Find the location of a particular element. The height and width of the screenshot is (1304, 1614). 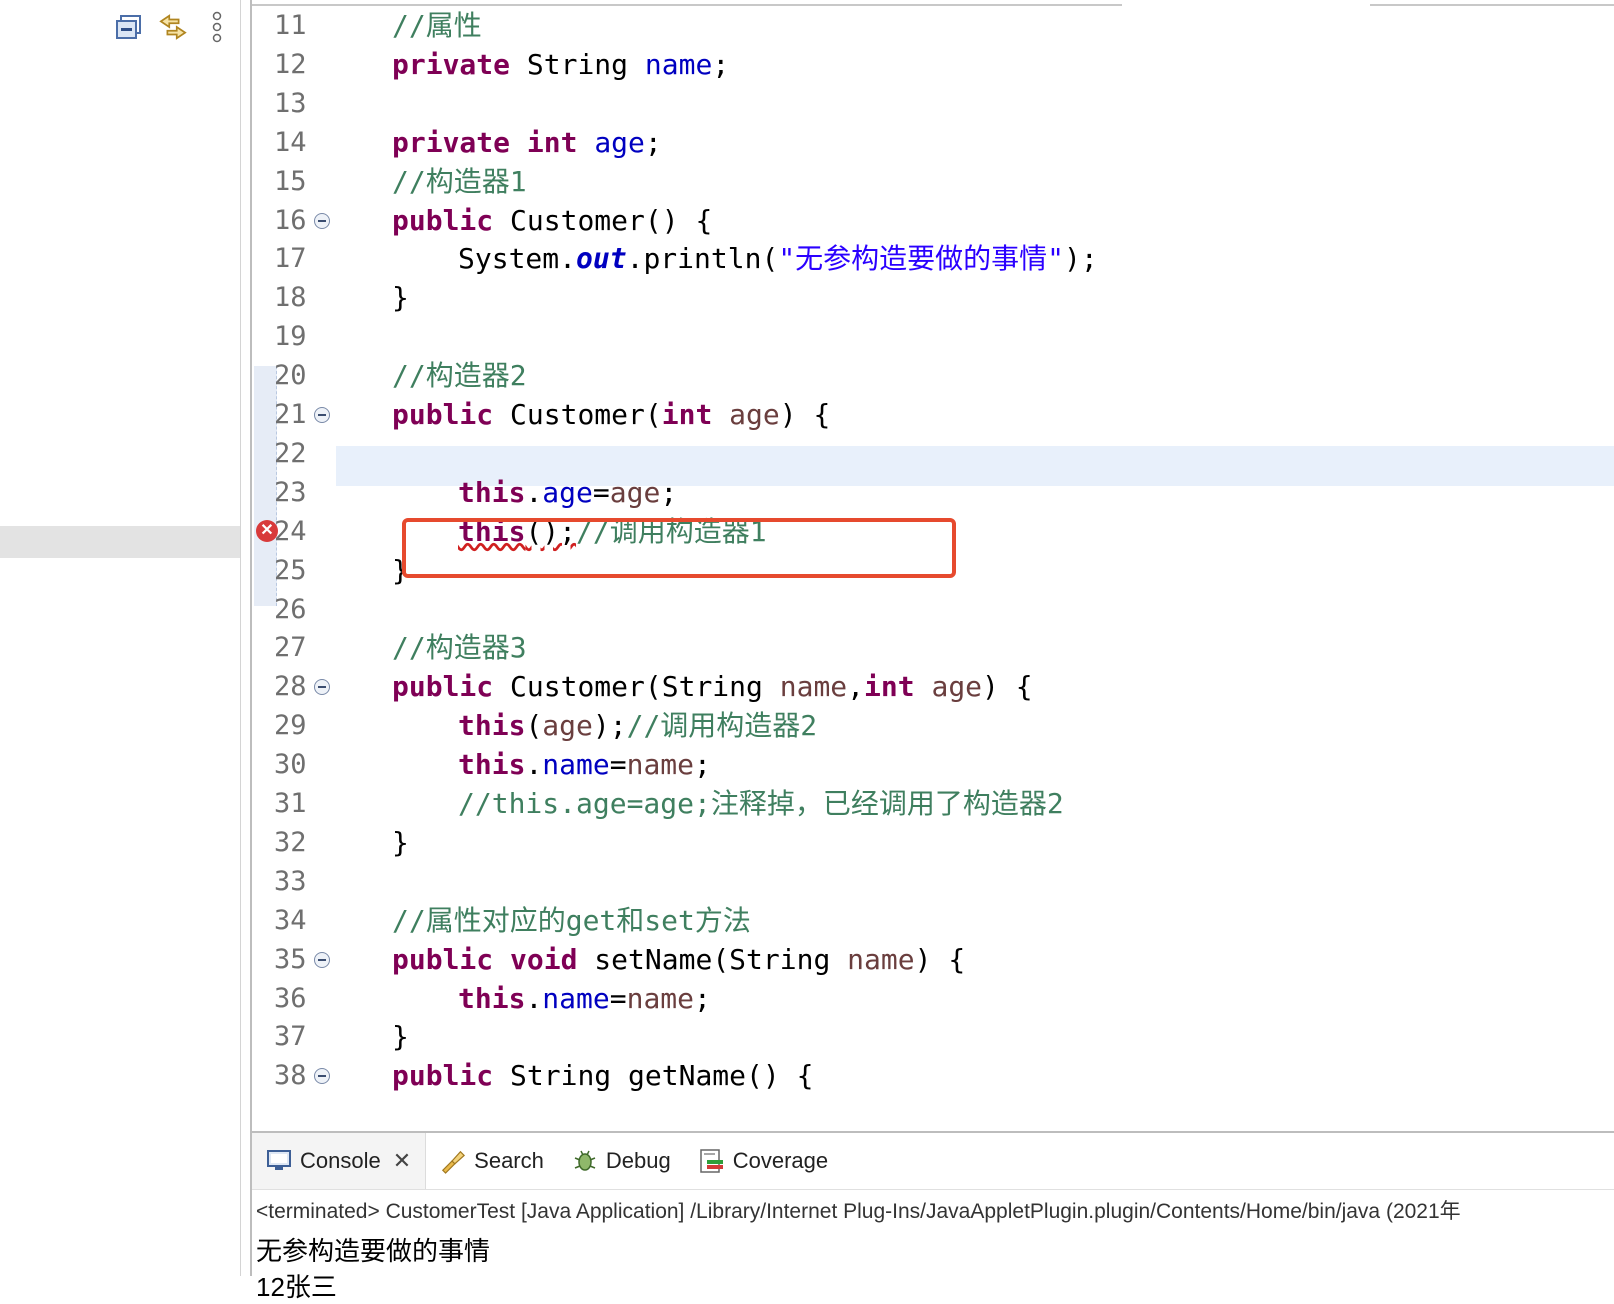

code-line-27: //构造器3 is located at coordinates (459, 648).